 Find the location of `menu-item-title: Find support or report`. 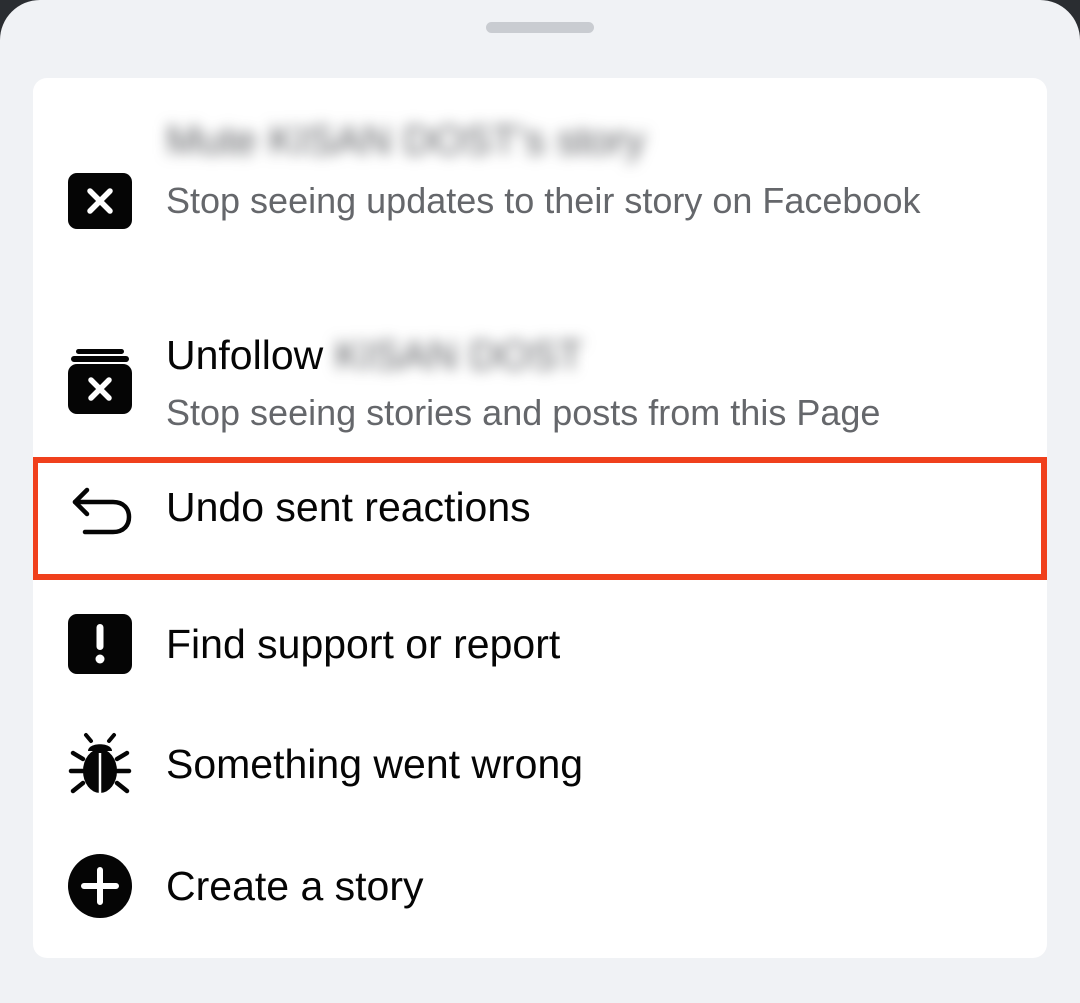

menu-item-title: Find support or report is located at coordinates (363, 644).